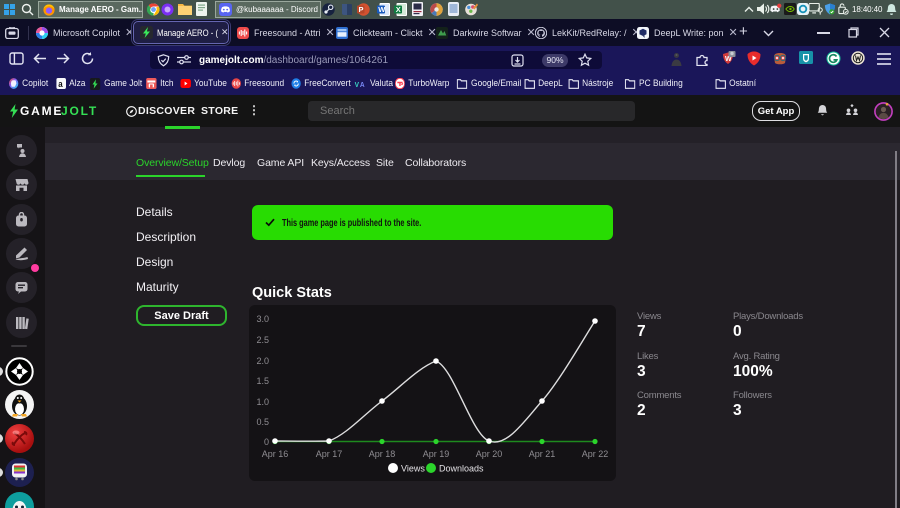 The image size is (900, 508). What do you see at coordinates (262, 361) in the screenshot?
I see `svg-text: 2.0` at bounding box center [262, 361].